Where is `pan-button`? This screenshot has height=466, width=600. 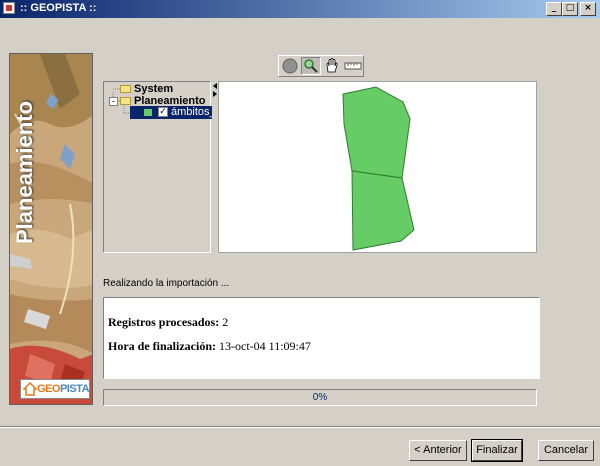 pan-button is located at coordinates (332, 66).